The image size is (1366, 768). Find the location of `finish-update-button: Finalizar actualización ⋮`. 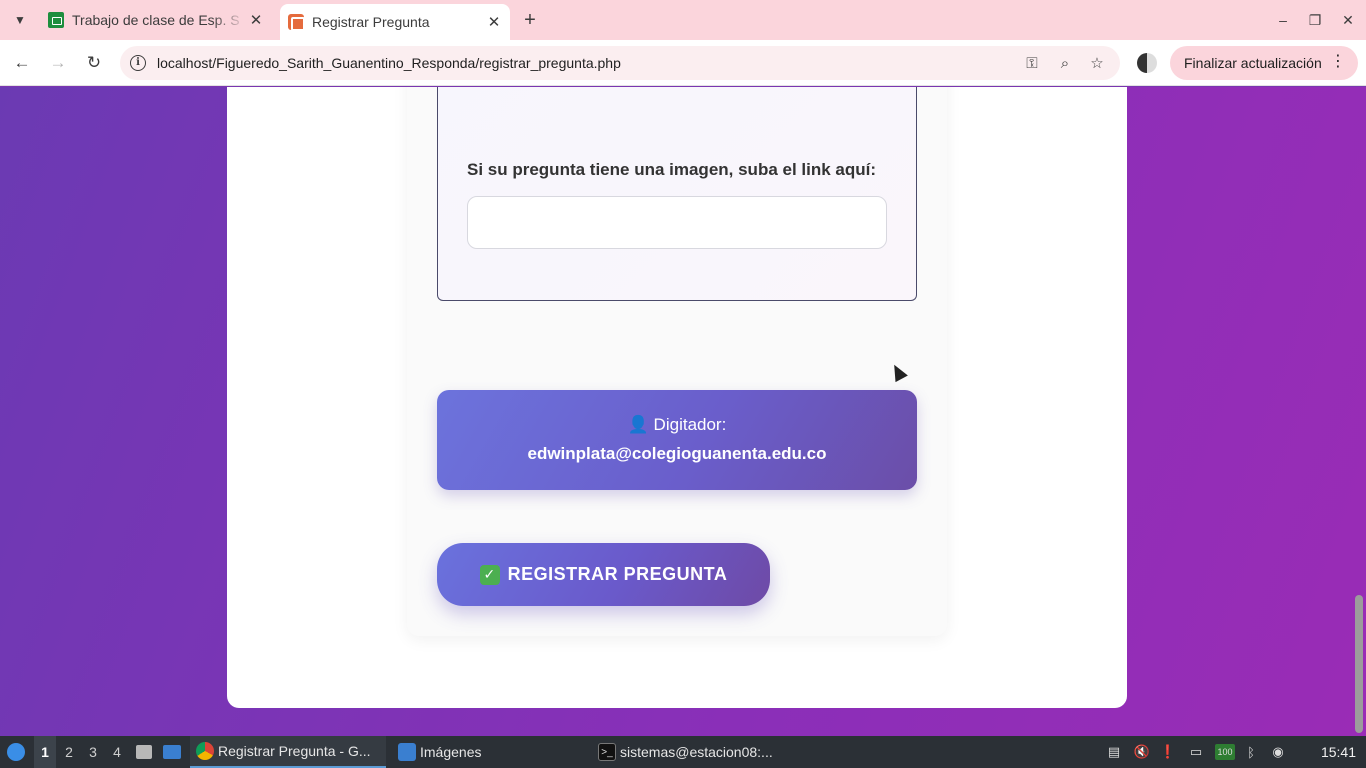

finish-update-button: Finalizar actualización ⋮ is located at coordinates (1264, 63).